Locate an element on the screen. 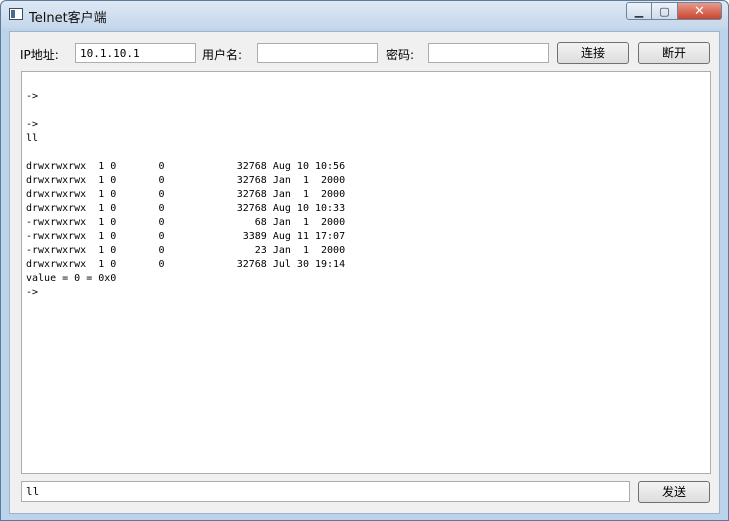 The width and height of the screenshot is (729, 521). send-button: 发送 is located at coordinates (674, 492).